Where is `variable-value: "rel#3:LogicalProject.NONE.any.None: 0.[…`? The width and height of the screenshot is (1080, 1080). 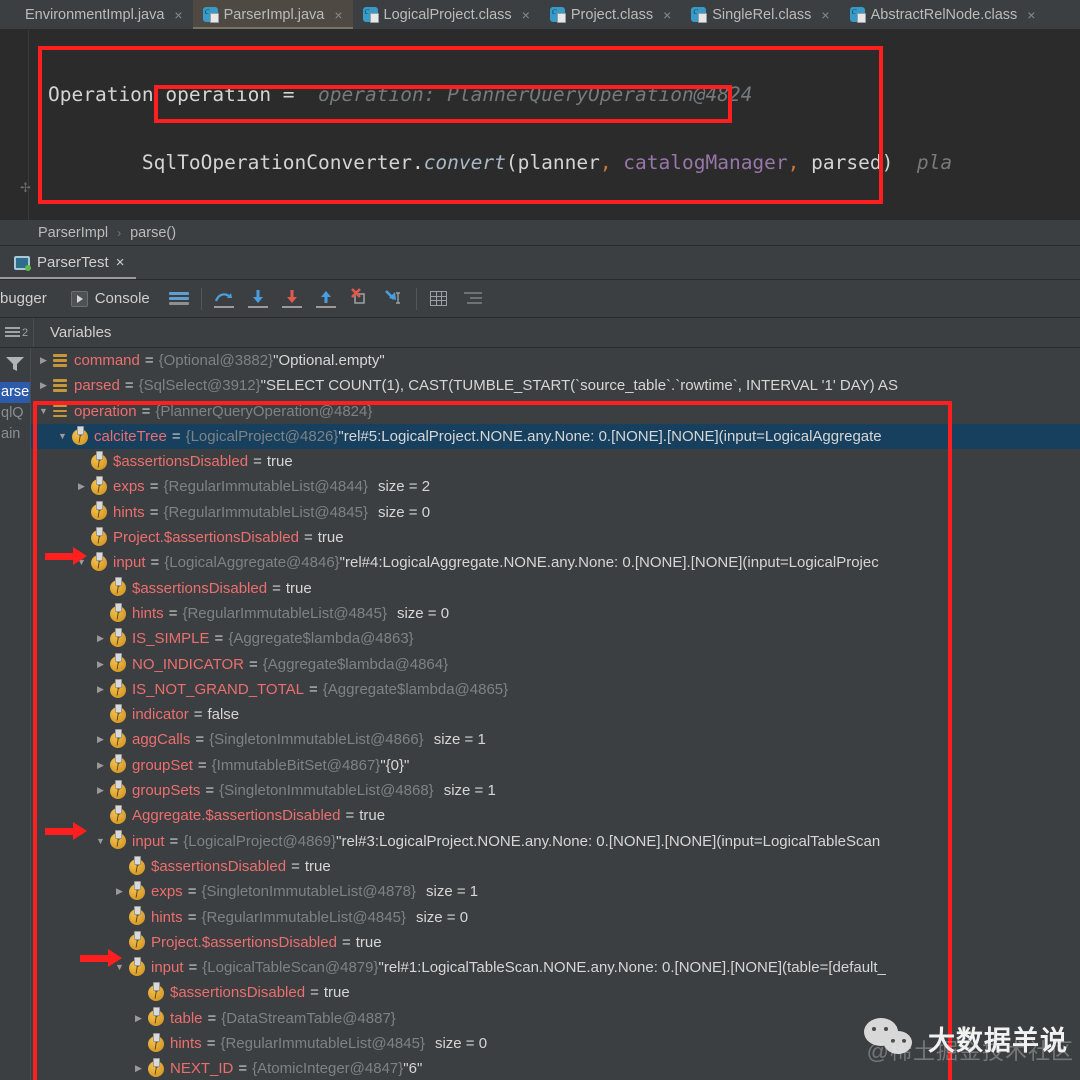 variable-value: "rel#3:LogicalProject.NONE.any.None: 0.[… is located at coordinates (608, 841).